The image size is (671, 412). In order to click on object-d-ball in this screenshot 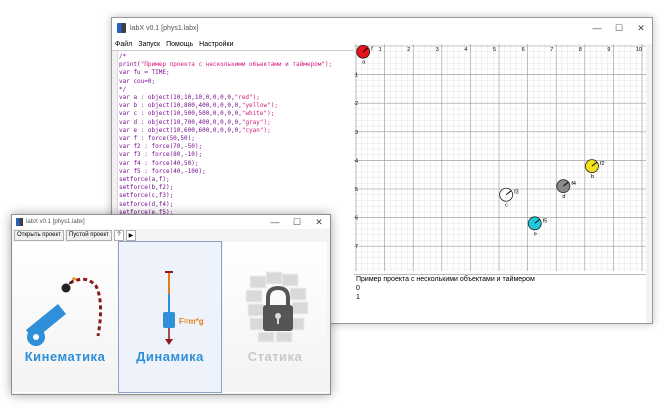, I will do `click(563, 186)`.